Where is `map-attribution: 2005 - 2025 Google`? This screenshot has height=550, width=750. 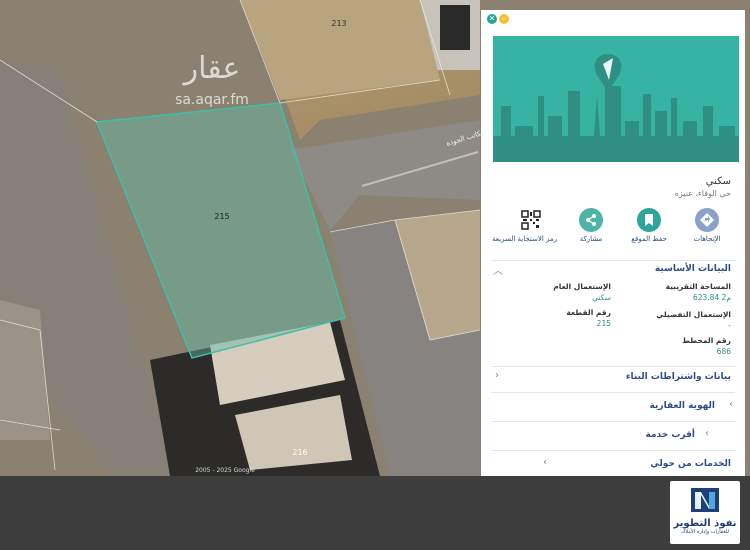
map-attribution: 2005 - 2025 Google is located at coordinates (225, 470).